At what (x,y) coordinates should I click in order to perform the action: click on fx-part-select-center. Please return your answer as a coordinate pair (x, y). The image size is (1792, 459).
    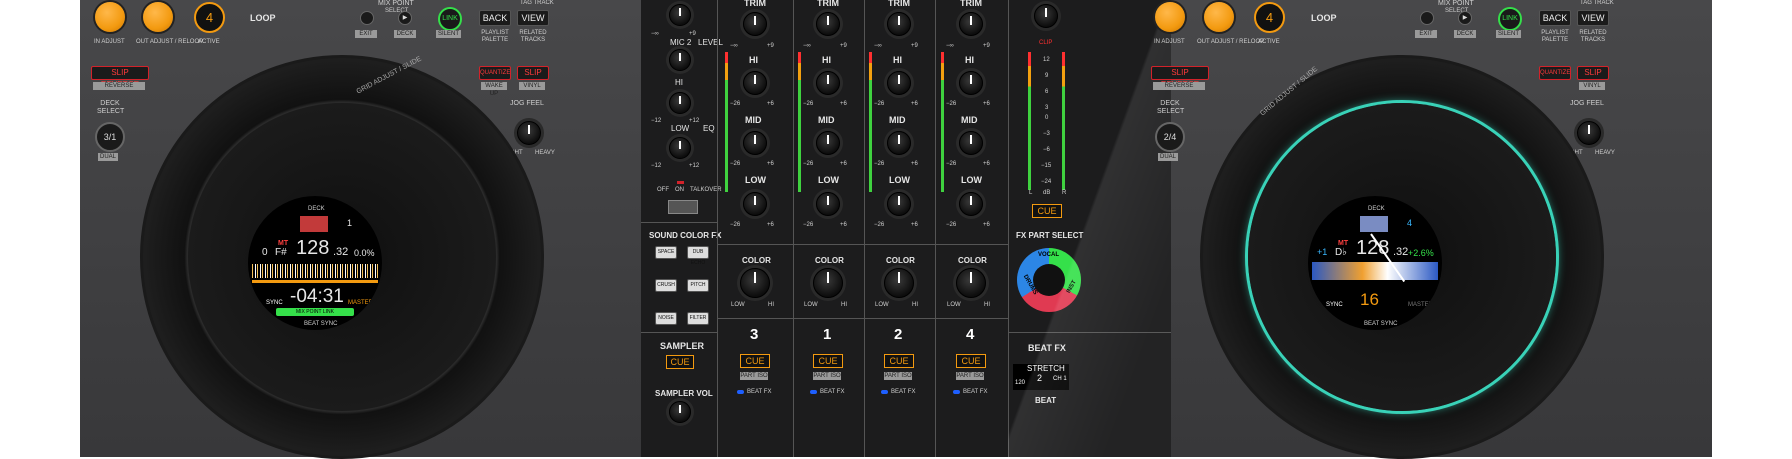
    Looking at the image, I should click on (1049, 280).